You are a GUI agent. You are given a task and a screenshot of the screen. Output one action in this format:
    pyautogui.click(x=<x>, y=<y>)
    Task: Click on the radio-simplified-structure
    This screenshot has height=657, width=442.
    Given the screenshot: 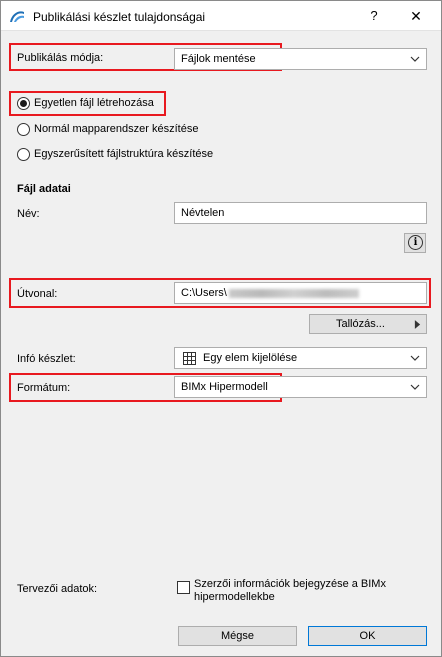 What is the action you would take?
    pyautogui.click(x=23, y=154)
    